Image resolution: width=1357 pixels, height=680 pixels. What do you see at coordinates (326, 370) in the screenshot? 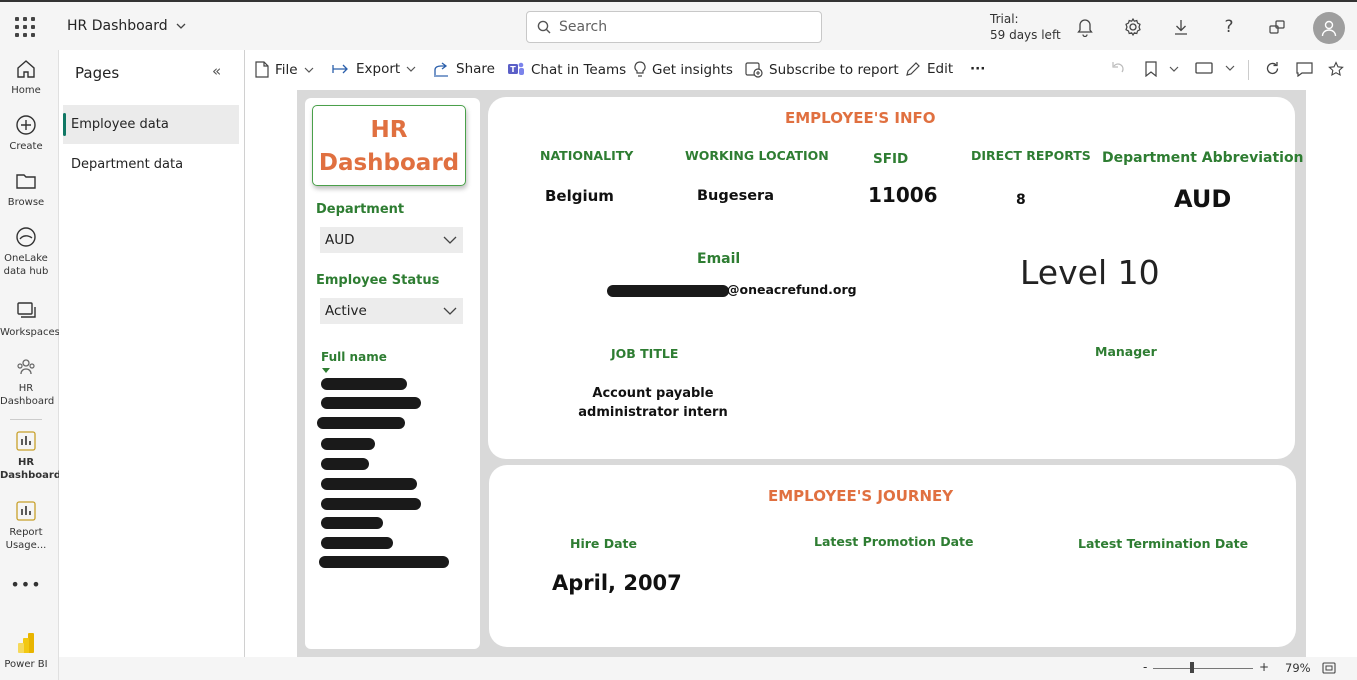
I see `sort-descending-icon` at bounding box center [326, 370].